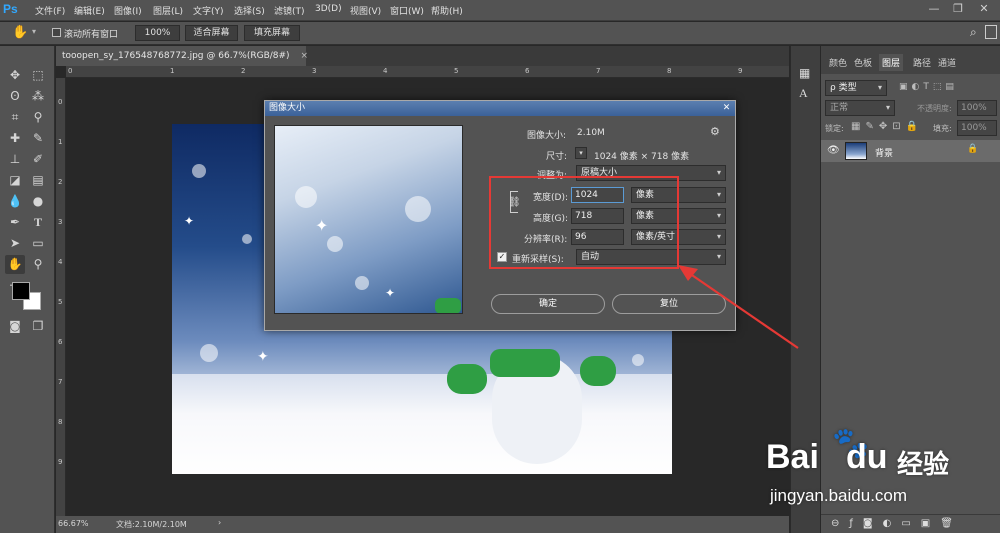 The width and height of the screenshot is (1000, 533). I want to click on blur-tool-icon: 💧, so click(15, 201).